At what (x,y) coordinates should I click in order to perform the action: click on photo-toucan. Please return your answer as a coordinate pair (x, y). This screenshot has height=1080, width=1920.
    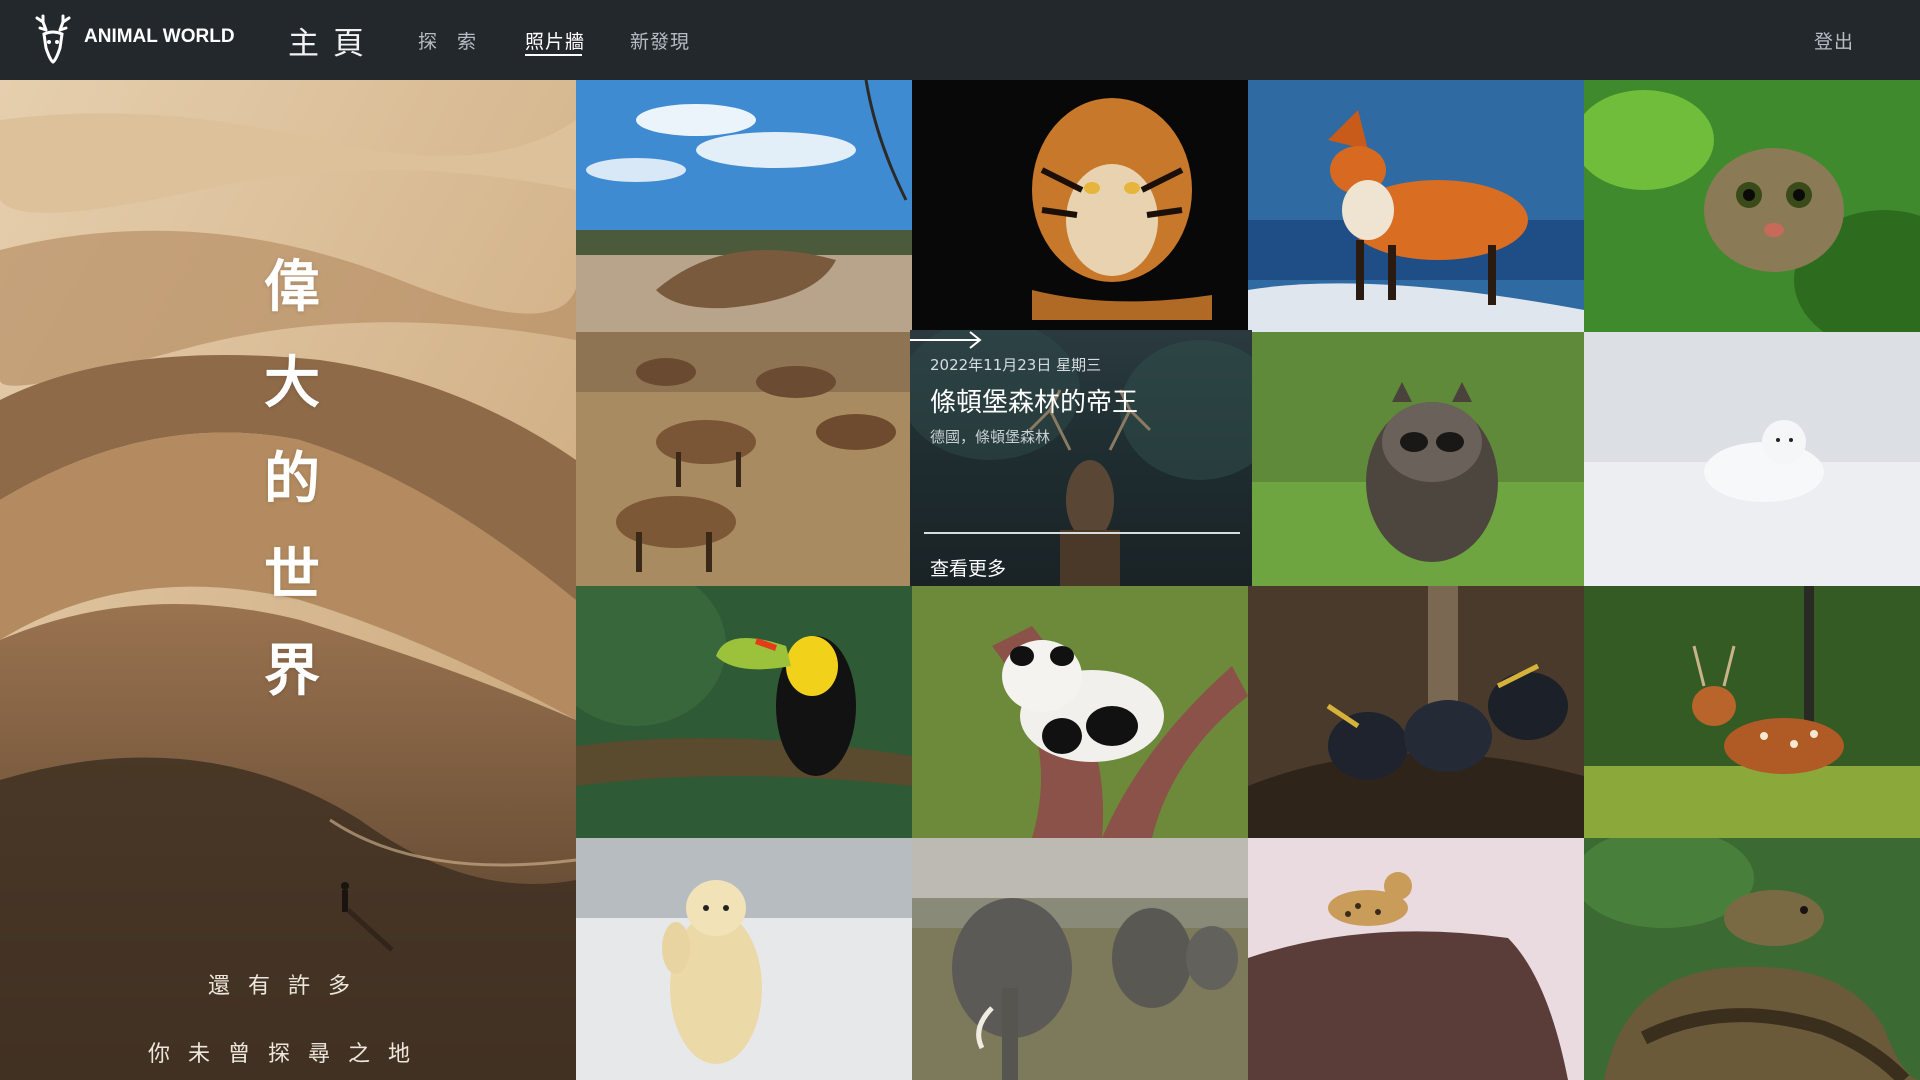
    Looking at the image, I should click on (744, 712).